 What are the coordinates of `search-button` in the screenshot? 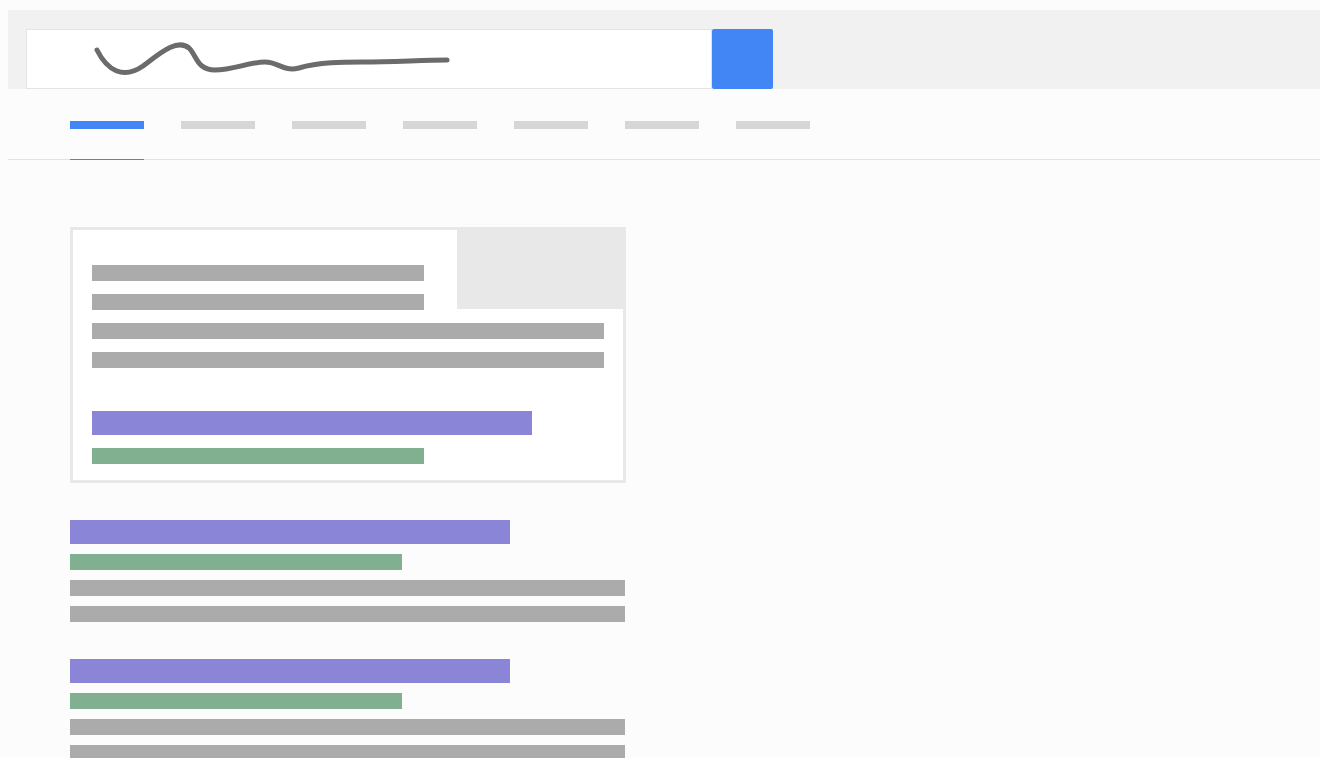 It's located at (742, 59).